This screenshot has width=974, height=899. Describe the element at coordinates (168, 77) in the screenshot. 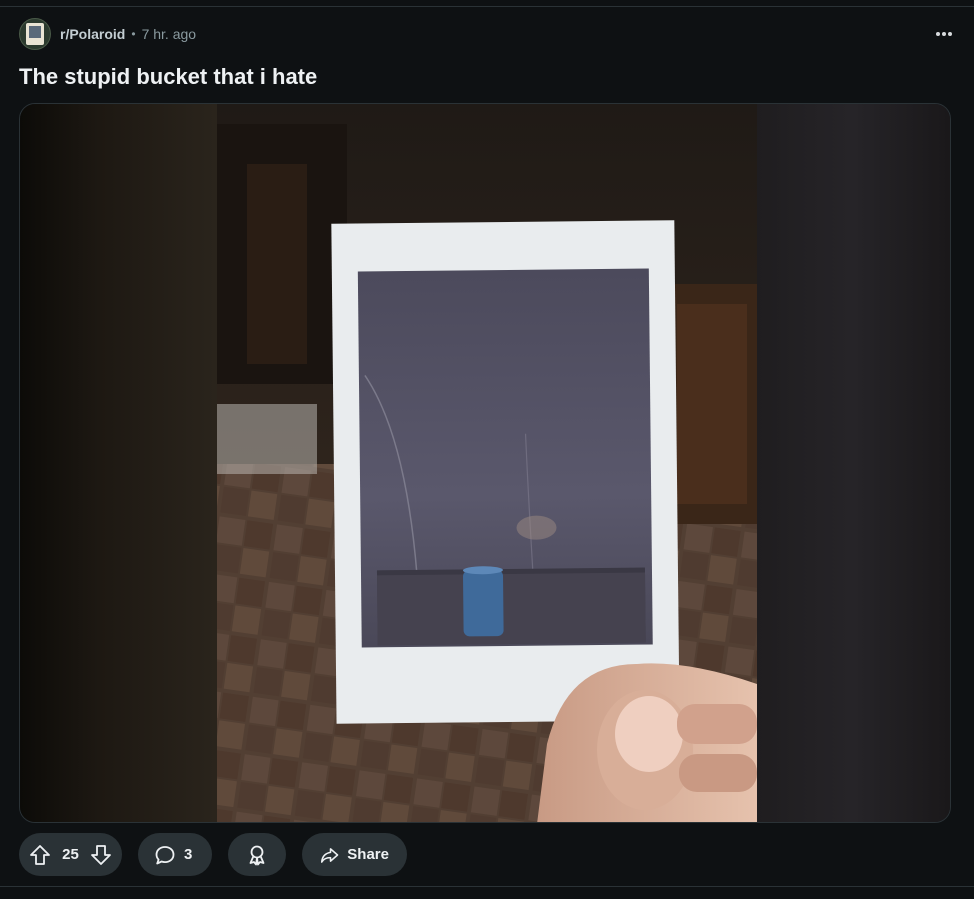

I see `post-title: The stupid bucket that i hate` at that location.